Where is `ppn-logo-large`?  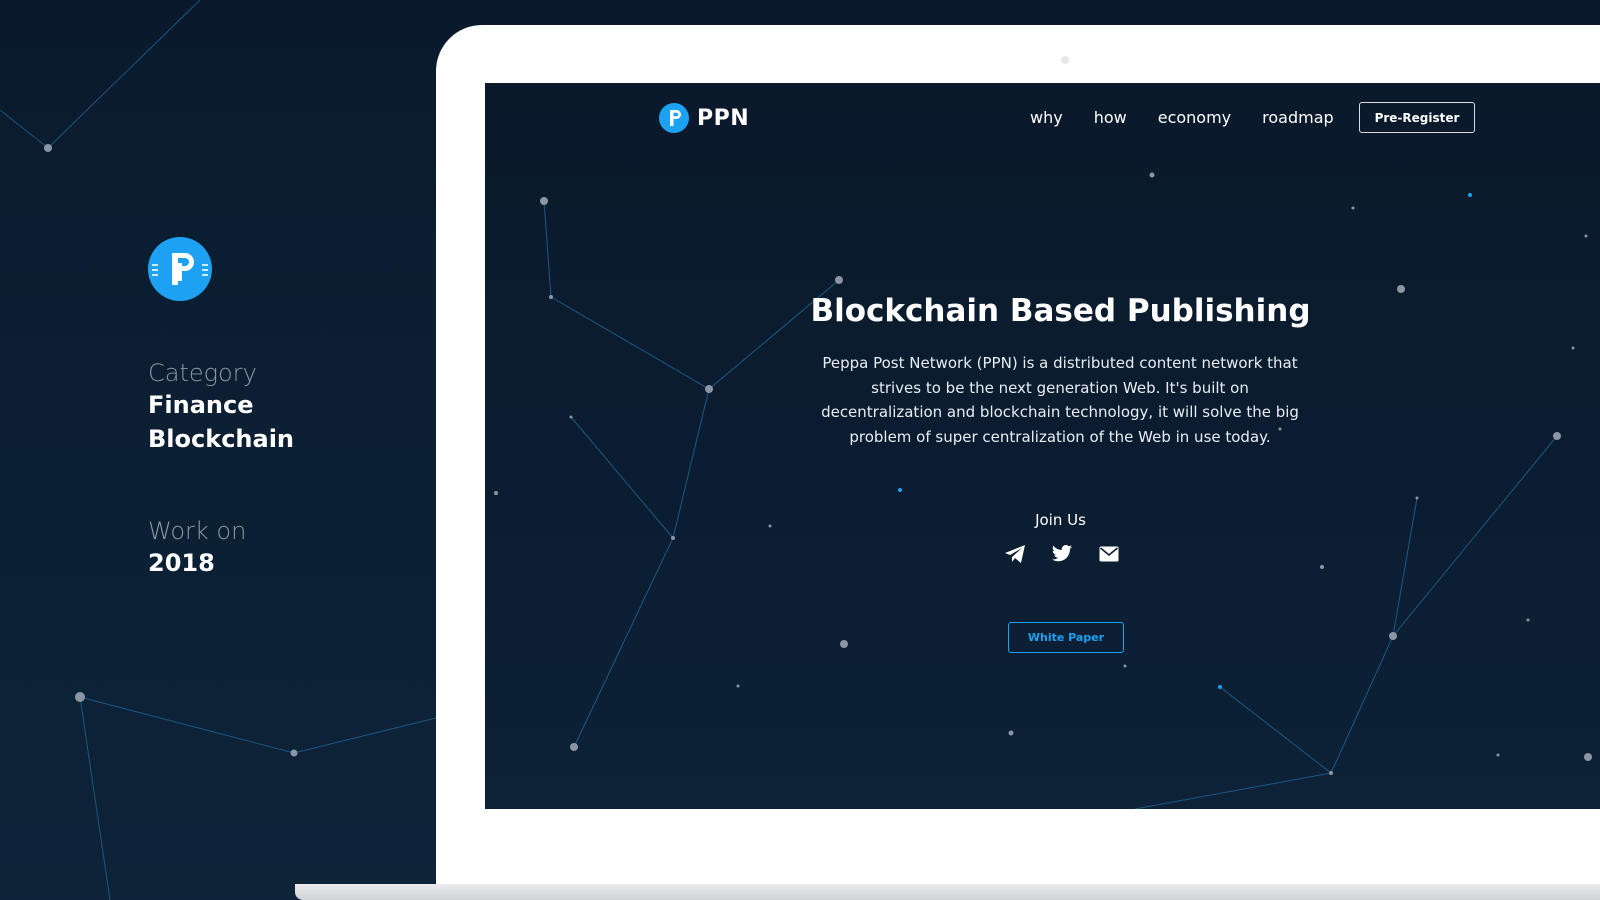
ppn-logo-large is located at coordinates (180, 269).